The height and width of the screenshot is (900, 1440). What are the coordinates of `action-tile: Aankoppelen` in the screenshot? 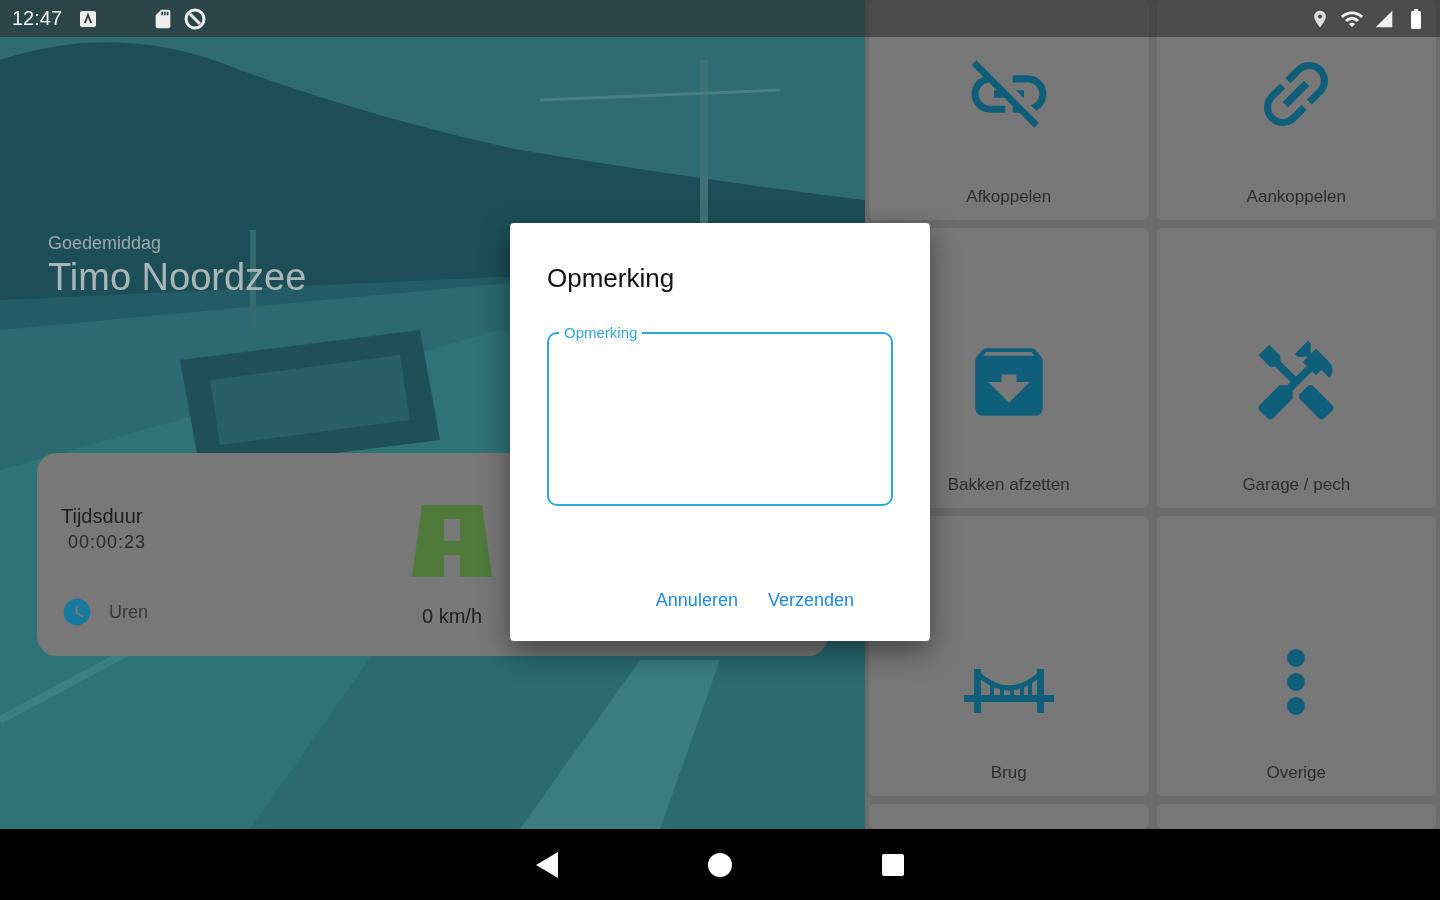 It's located at (1296, 110).